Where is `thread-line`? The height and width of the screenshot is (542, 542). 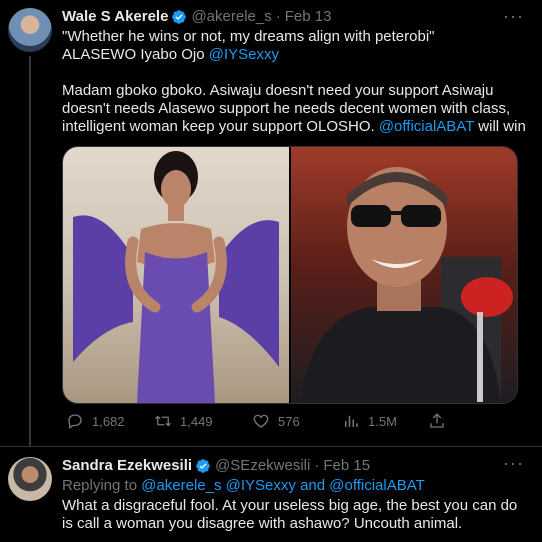 thread-line is located at coordinates (30, 251).